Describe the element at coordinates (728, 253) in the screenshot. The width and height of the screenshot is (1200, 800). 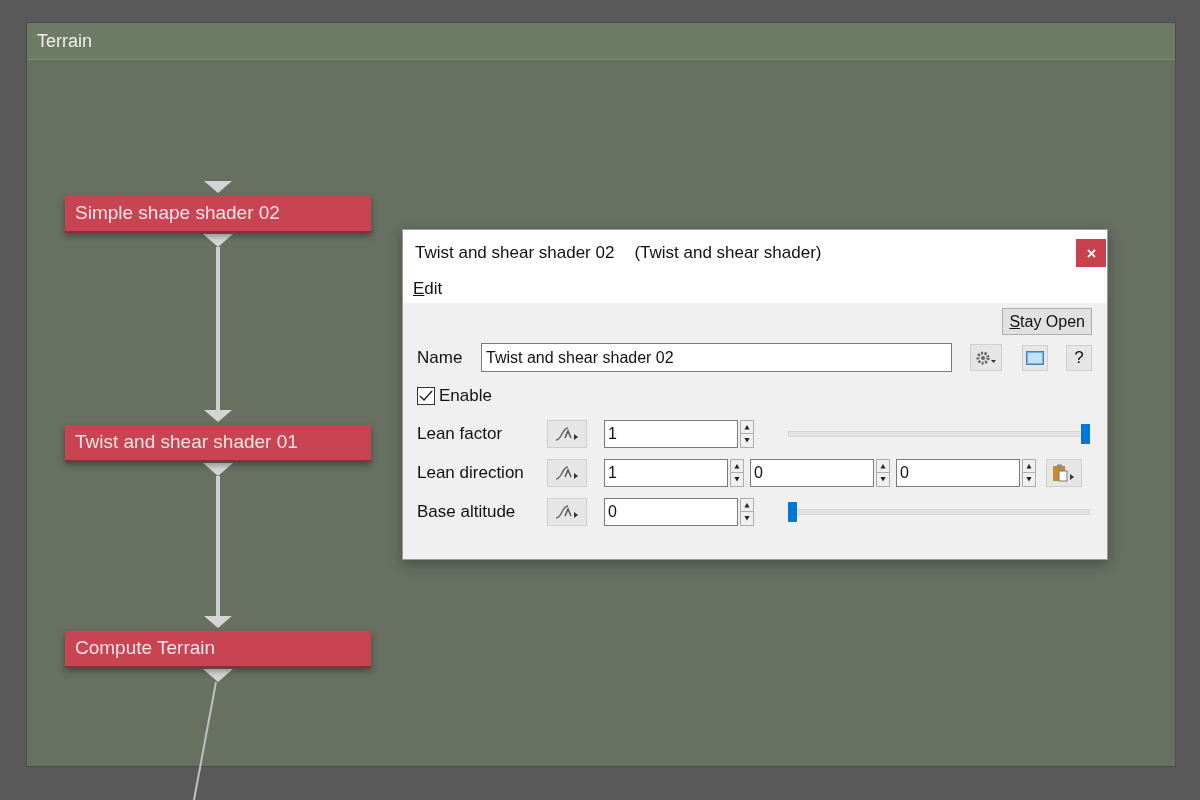
I see `dialog-subtitle: (Twist and shear shader)` at that location.